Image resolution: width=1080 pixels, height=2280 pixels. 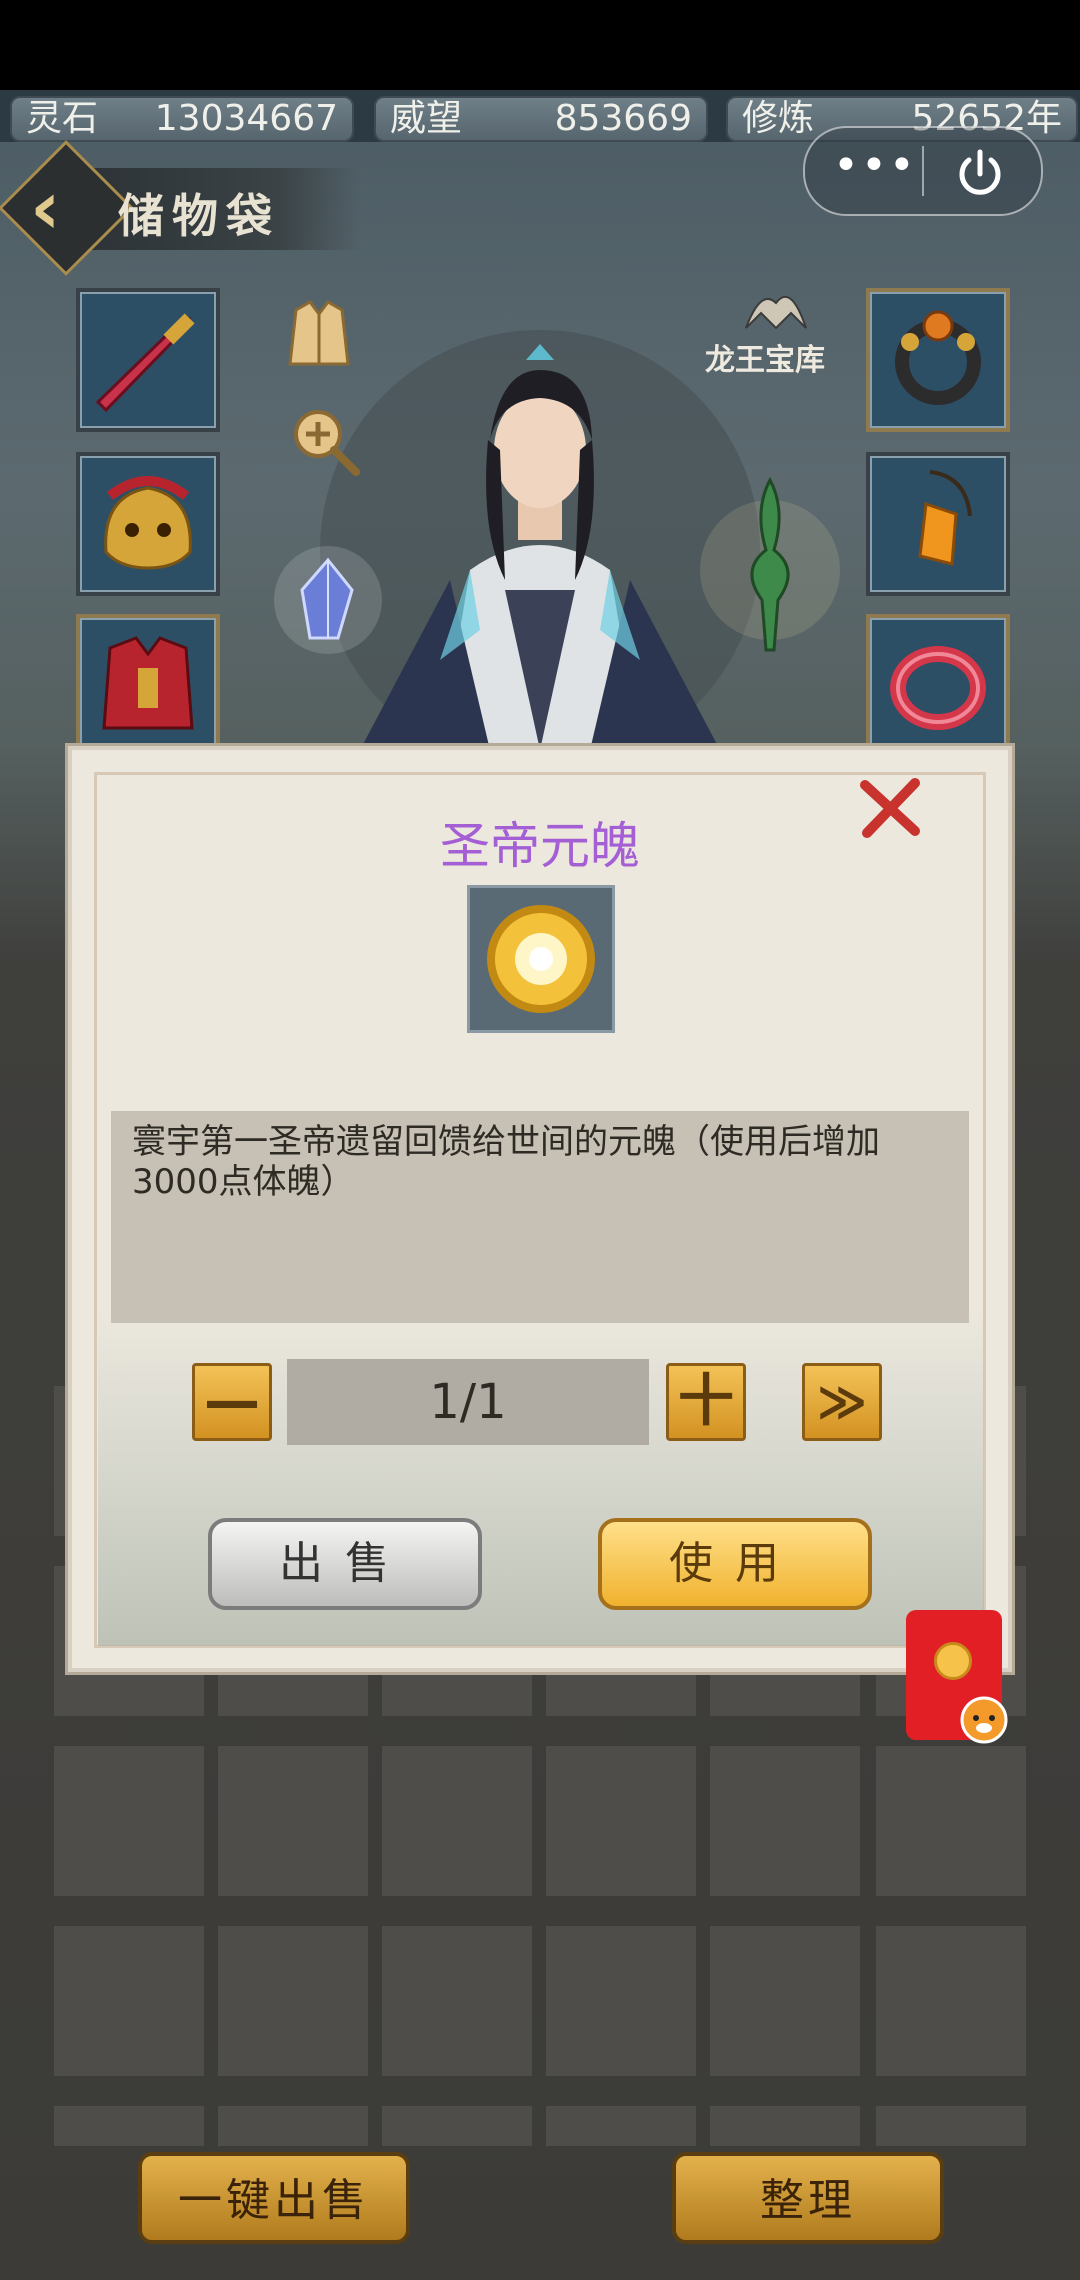 I want to click on status-bar, so click(x=540, y=45).